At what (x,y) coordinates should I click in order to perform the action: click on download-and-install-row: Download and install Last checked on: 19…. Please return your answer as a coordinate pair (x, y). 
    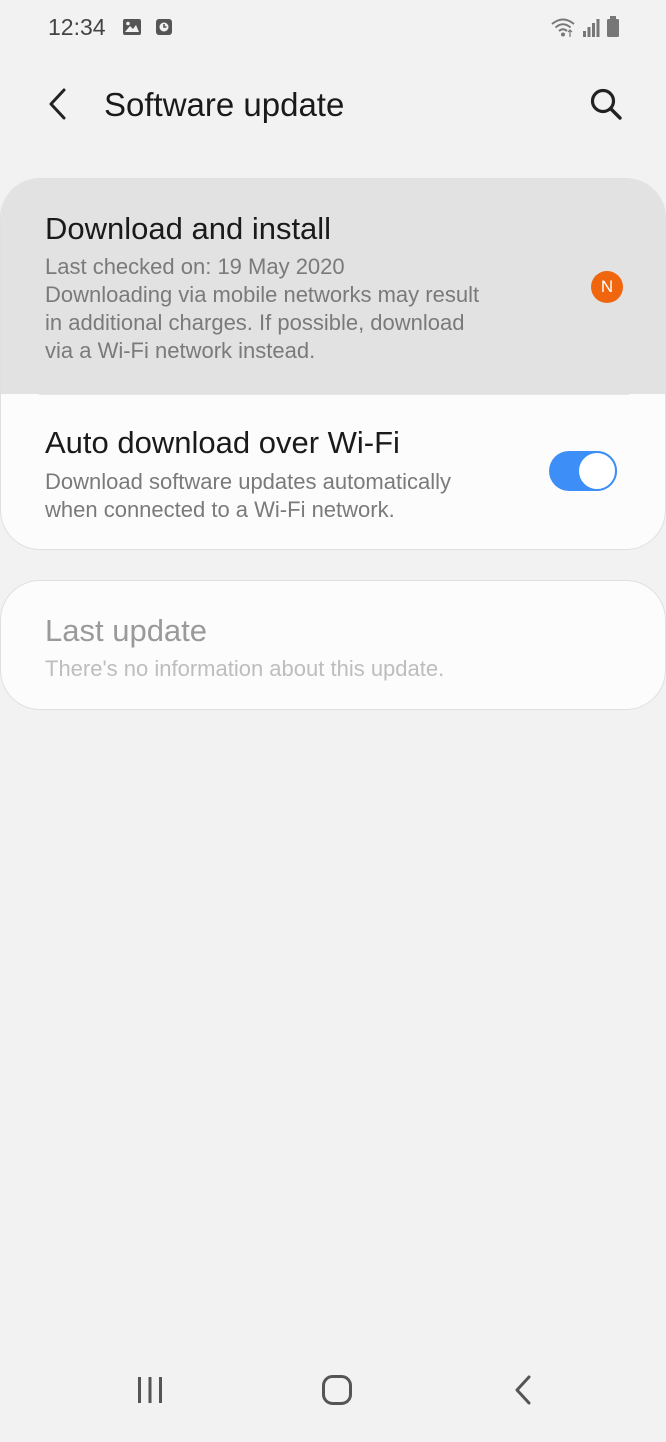
    Looking at the image, I should click on (333, 286).